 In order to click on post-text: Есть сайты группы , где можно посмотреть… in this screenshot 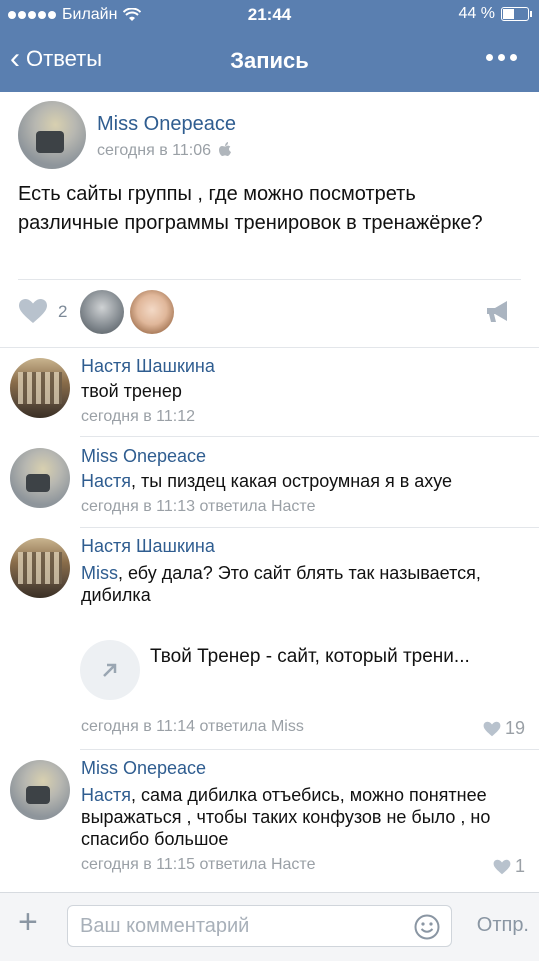, I will do `click(250, 208)`.